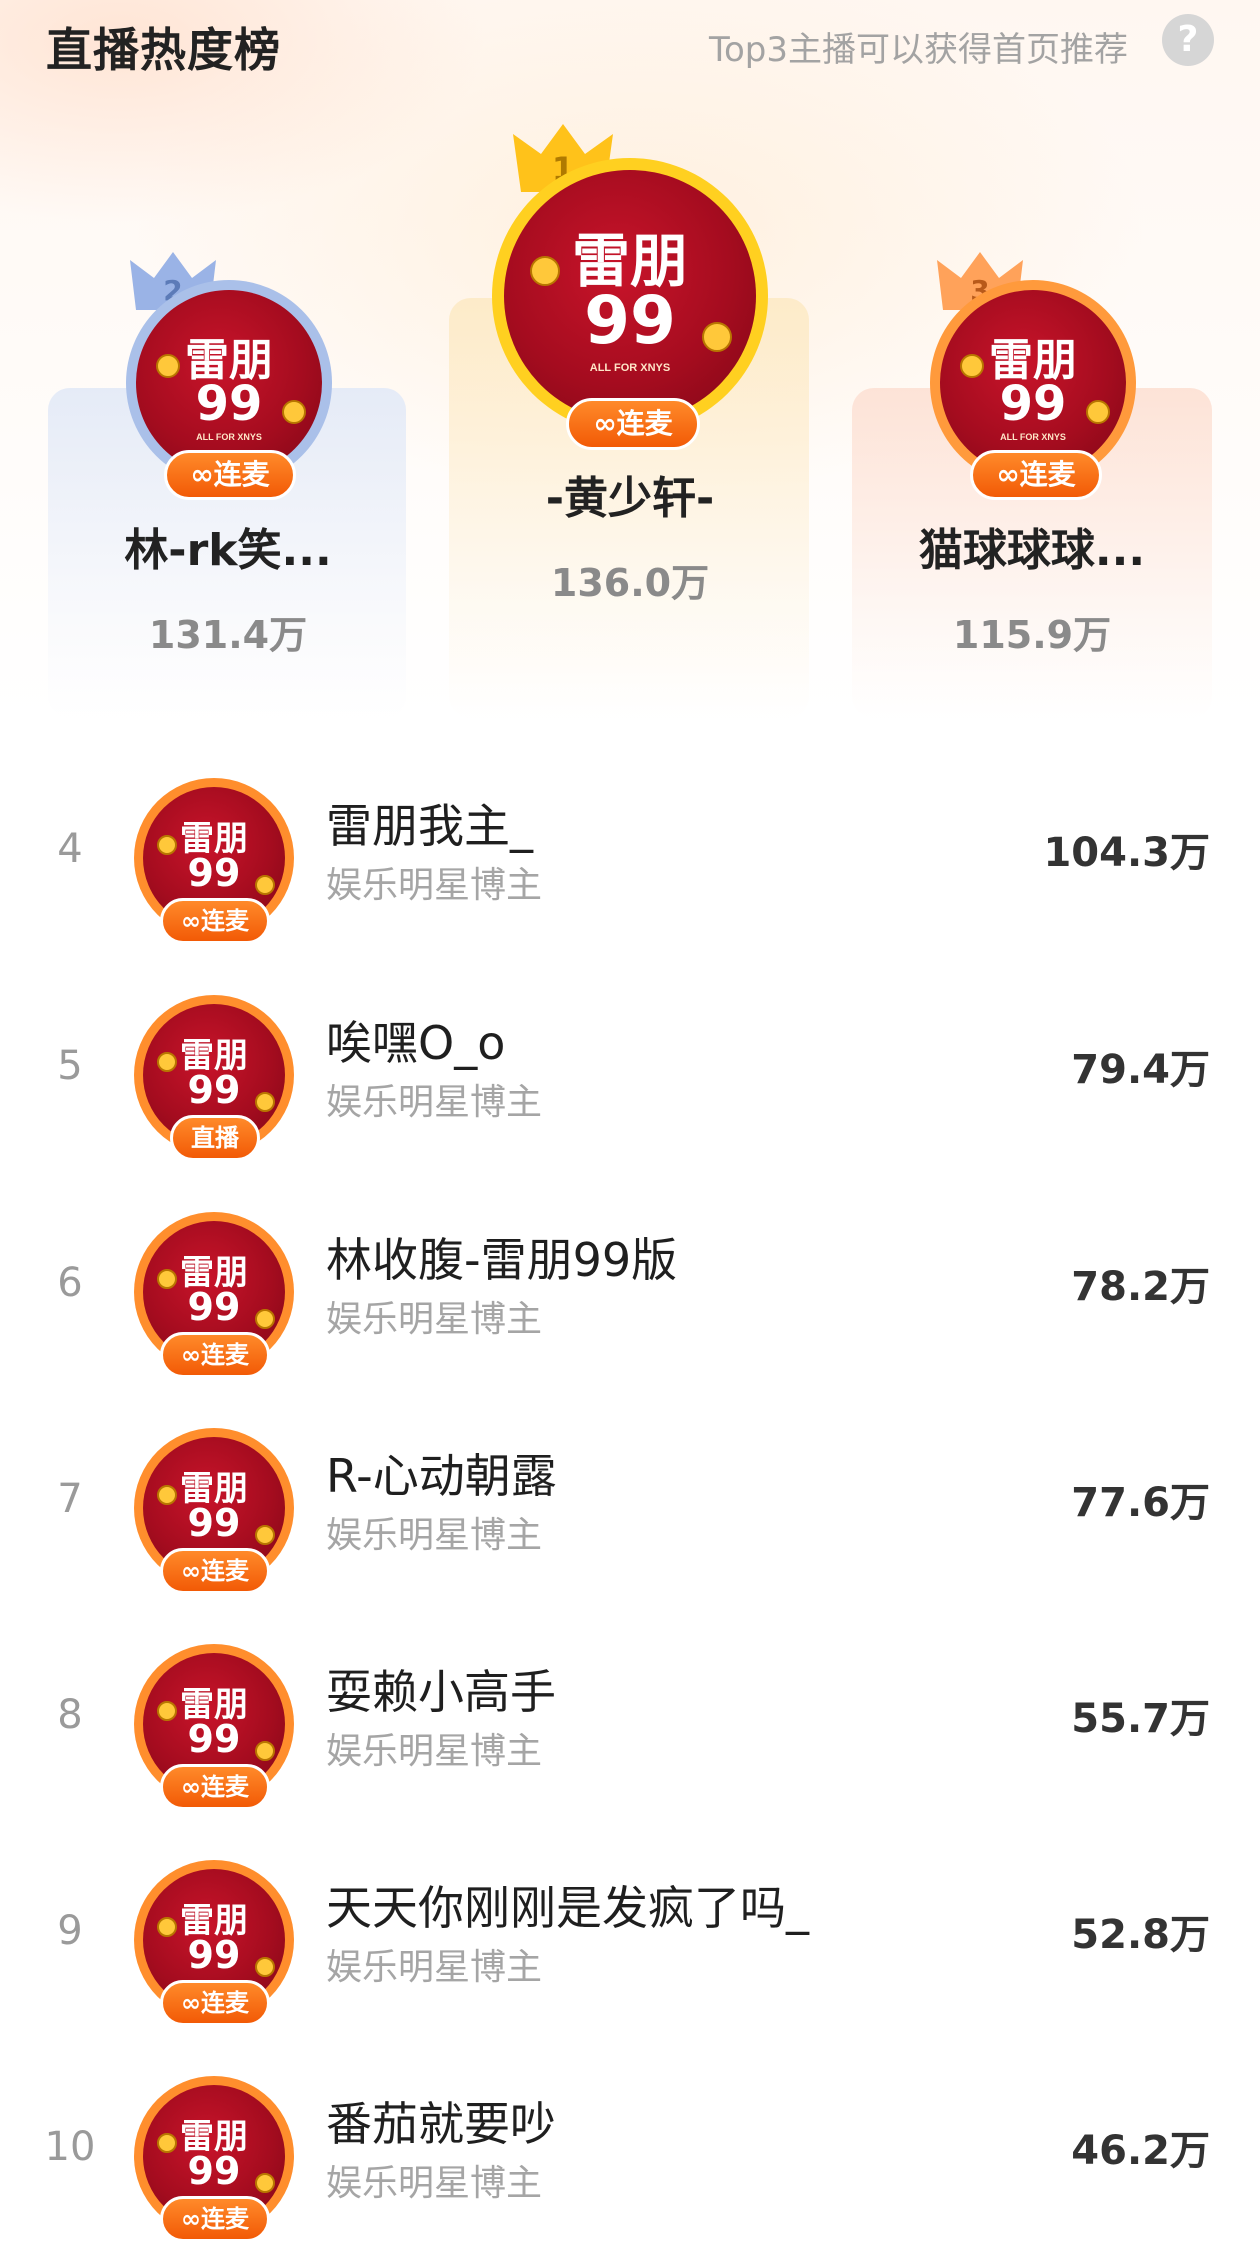 This screenshot has width=1260, height=2266. Describe the element at coordinates (1140, 1503) in the screenshot. I see `heat-score: 77.6万` at that location.